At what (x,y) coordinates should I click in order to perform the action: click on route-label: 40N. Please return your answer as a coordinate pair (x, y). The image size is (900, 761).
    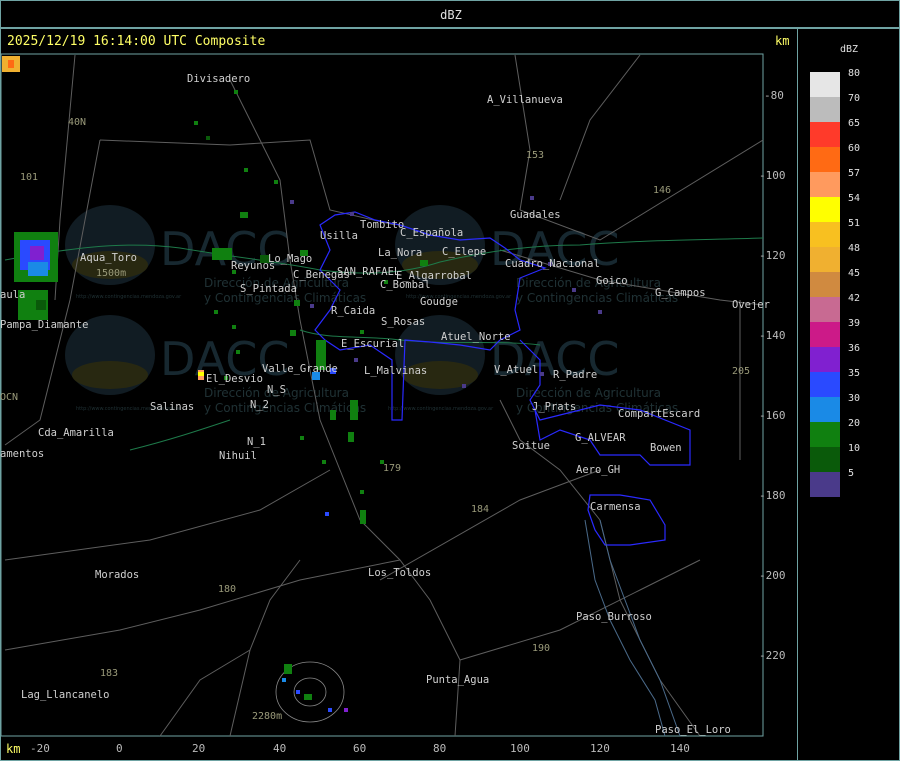
    Looking at the image, I should click on (77, 122).